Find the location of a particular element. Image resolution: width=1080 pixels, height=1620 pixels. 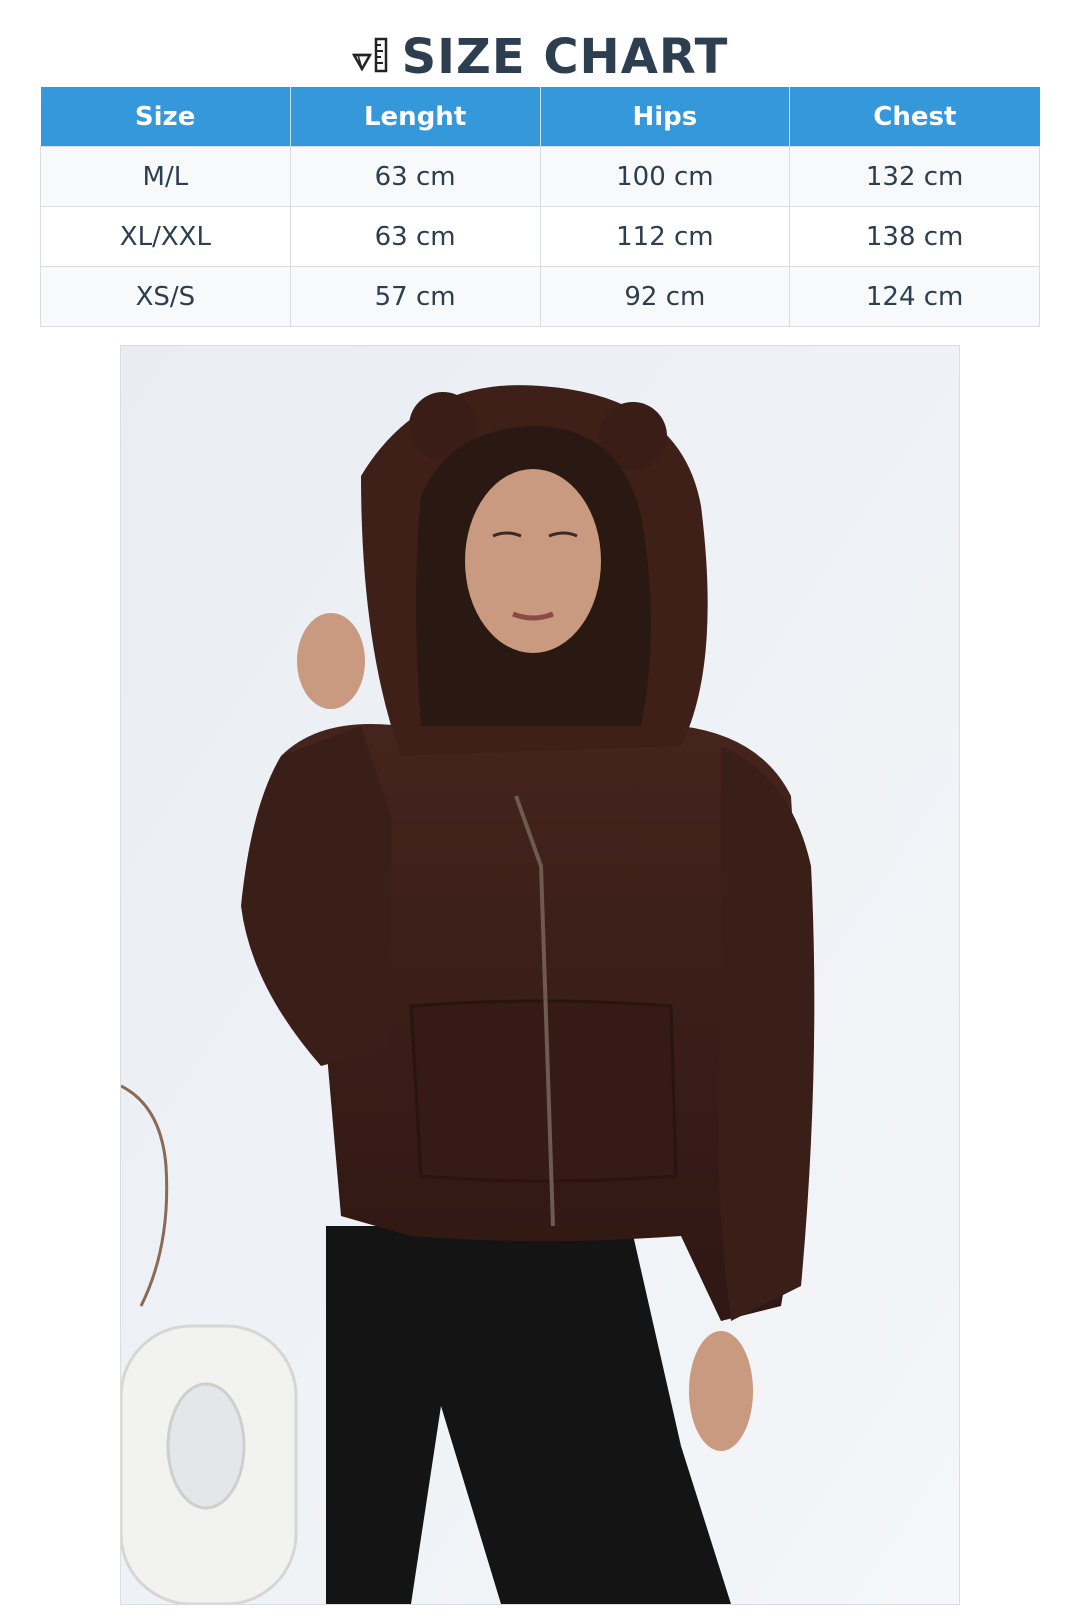

table-row: XL/XXL 63 cm 112 cm 138 cm is located at coordinates (540, 236).